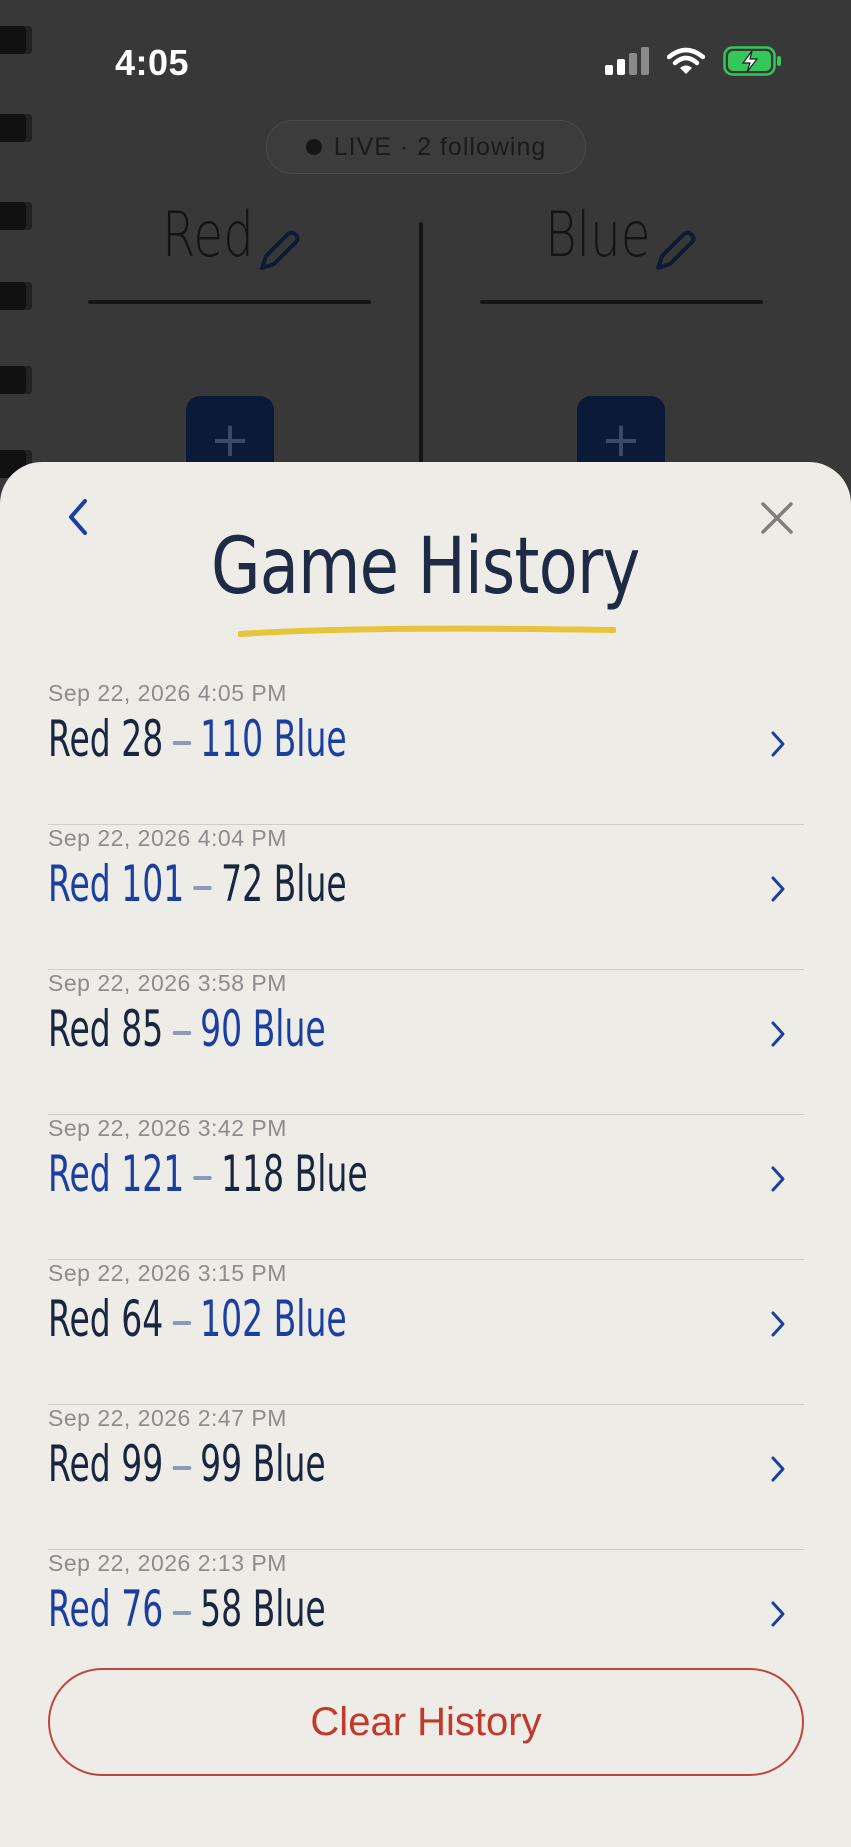 This screenshot has width=851, height=1847. Describe the element at coordinates (187, 1609) in the screenshot. I see `game-score: Red 76 58 Blue` at that location.